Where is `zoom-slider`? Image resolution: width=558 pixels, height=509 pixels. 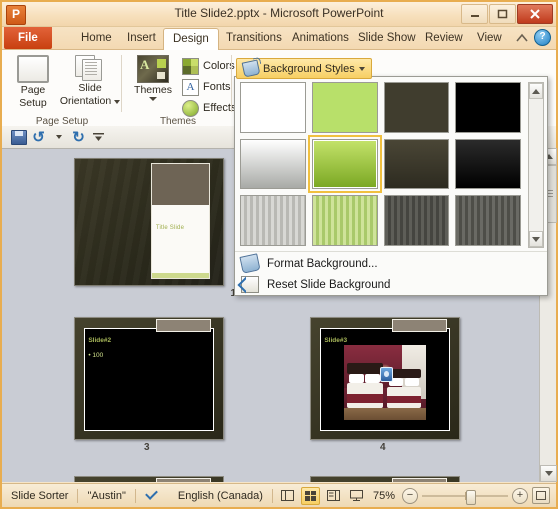
zoom-slider is located at coordinates (465, 497).